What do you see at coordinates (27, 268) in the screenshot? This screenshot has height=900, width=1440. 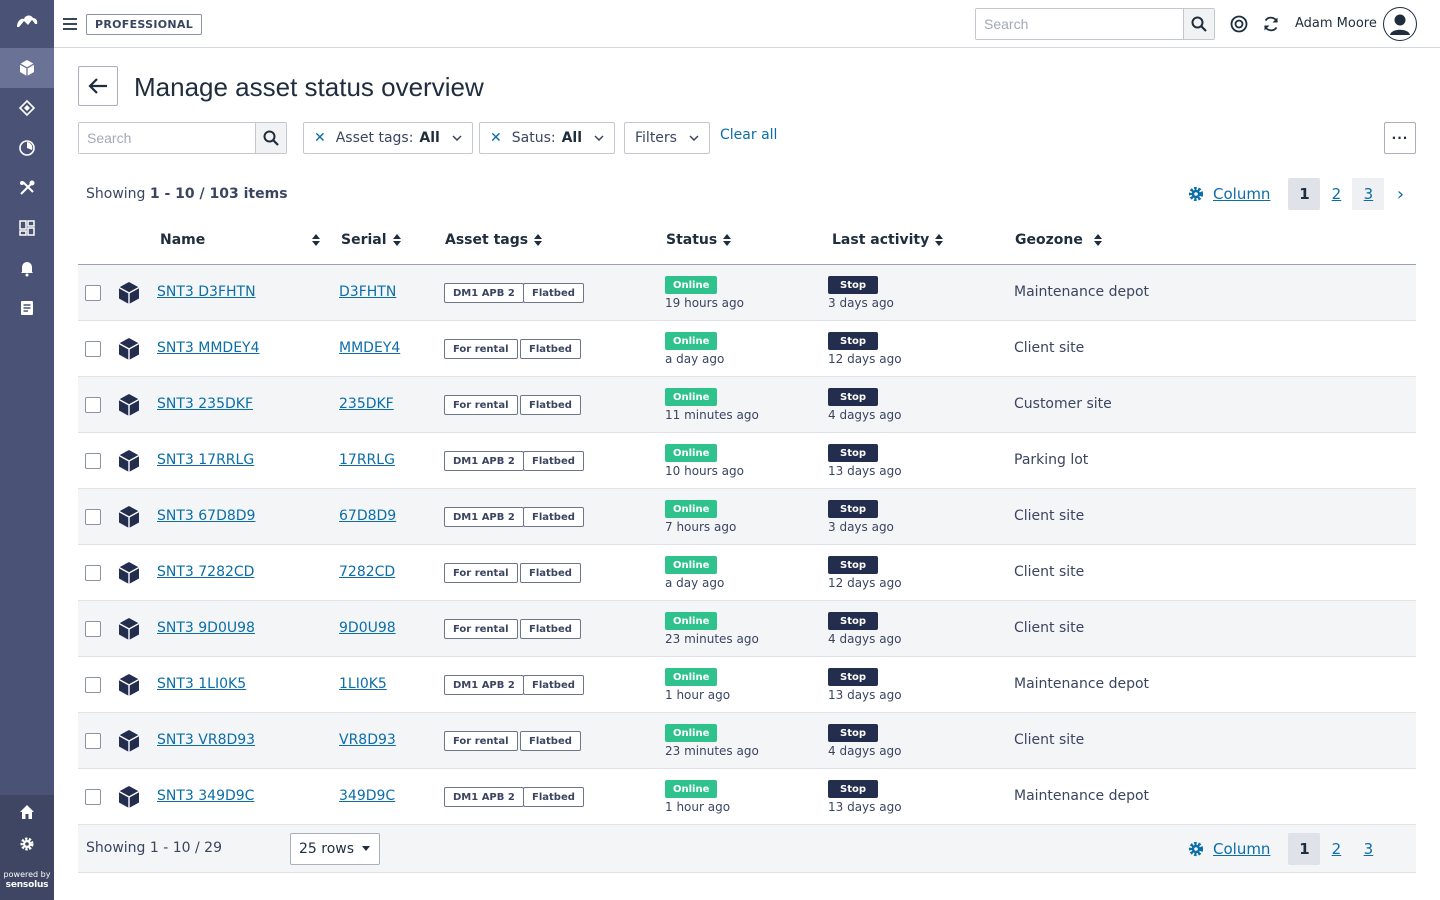 I see `sidebar-item-alerts` at bounding box center [27, 268].